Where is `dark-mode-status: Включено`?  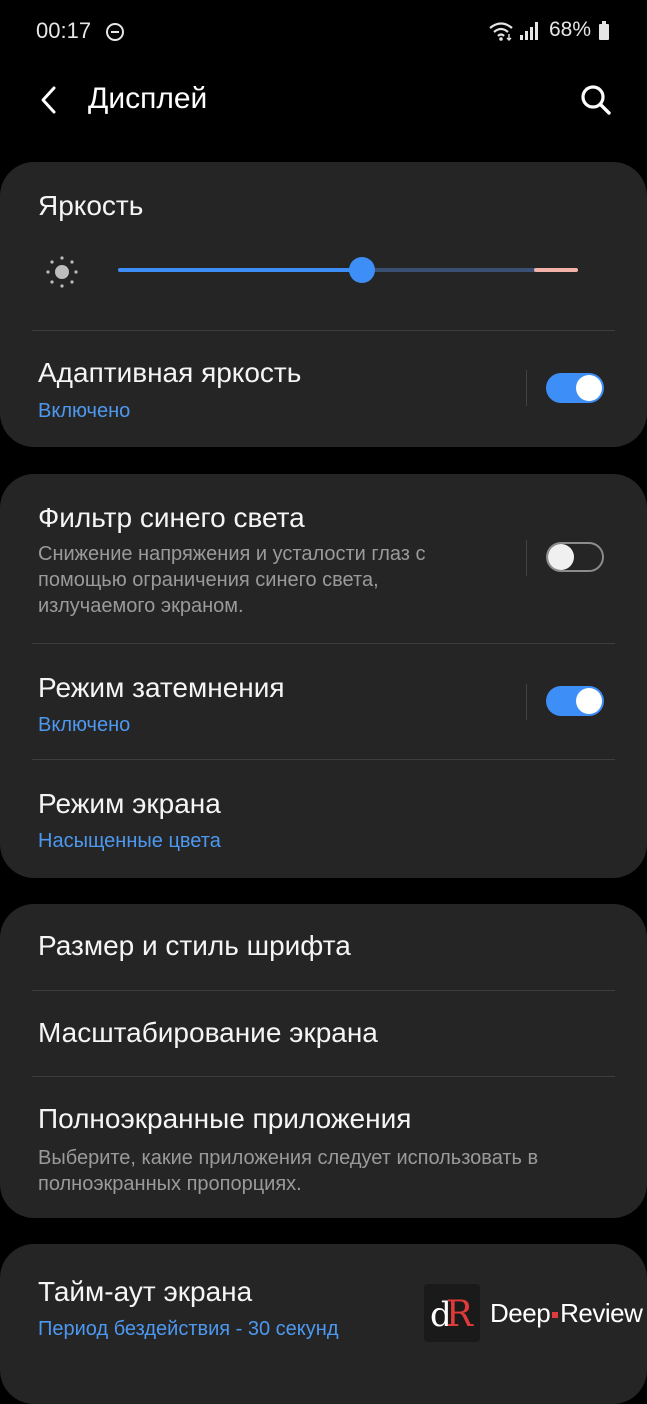
dark-mode-status: Включено is located at coordinates (84, 725).